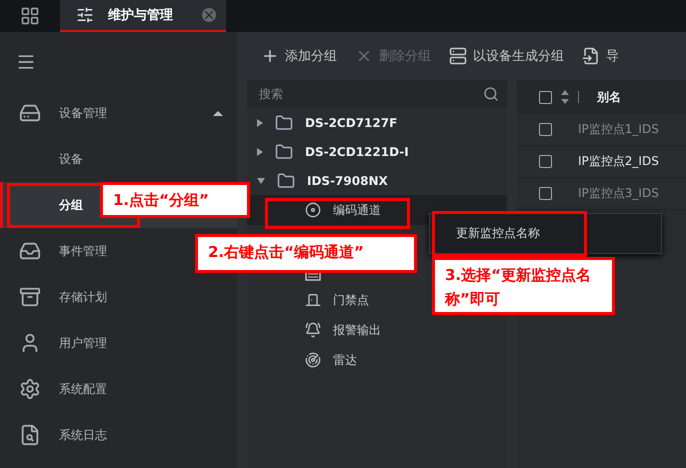 This screenshot has width=686, height=468. What do you see at coordinates (357, 330) in the screenshot?
I see `tree-item-label: 报警输出` at bounding box center [357, 330].